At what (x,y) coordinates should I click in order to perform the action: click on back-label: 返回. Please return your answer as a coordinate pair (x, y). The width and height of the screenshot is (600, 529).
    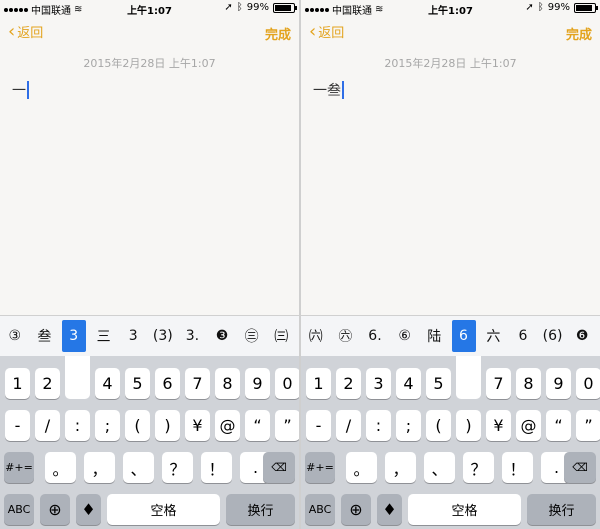
    Looking at the image, I should click on (331, 33).